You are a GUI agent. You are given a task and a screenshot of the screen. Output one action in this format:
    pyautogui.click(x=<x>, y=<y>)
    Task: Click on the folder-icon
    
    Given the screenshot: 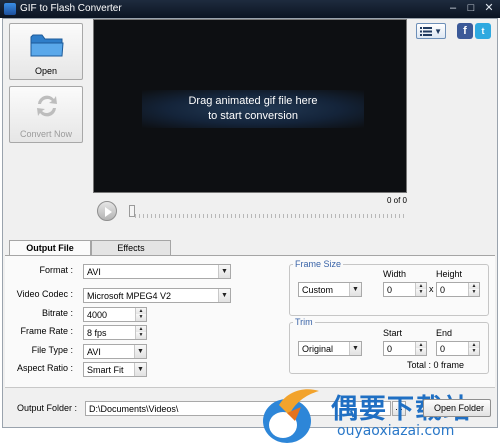 What is the action you would take?
    pyautogui.click(x=47, y=45)
    